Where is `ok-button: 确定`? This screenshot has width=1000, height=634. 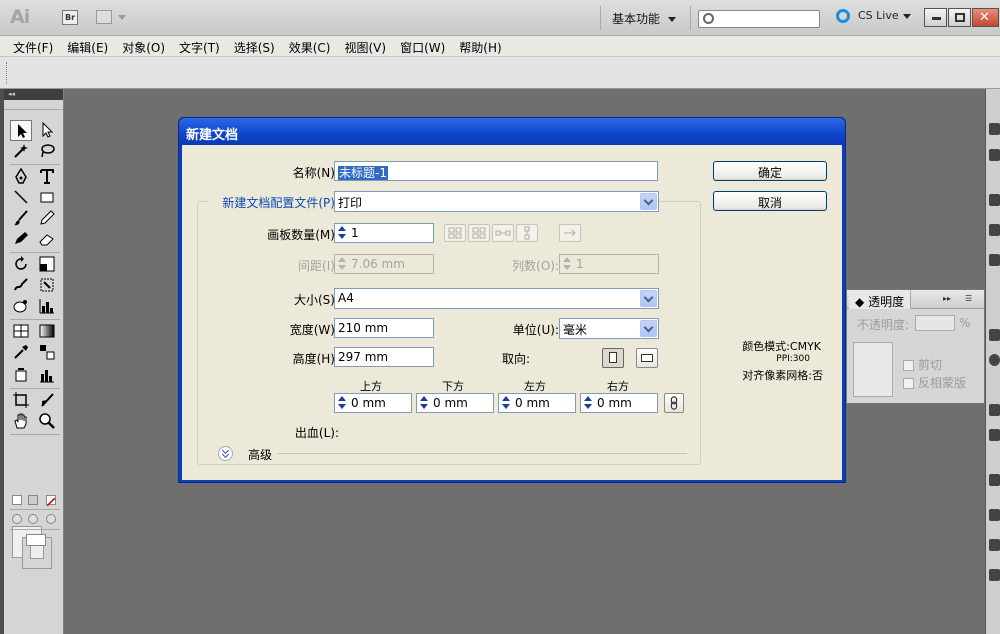
ok-button: 确定 is located at coordinates (770, 171).